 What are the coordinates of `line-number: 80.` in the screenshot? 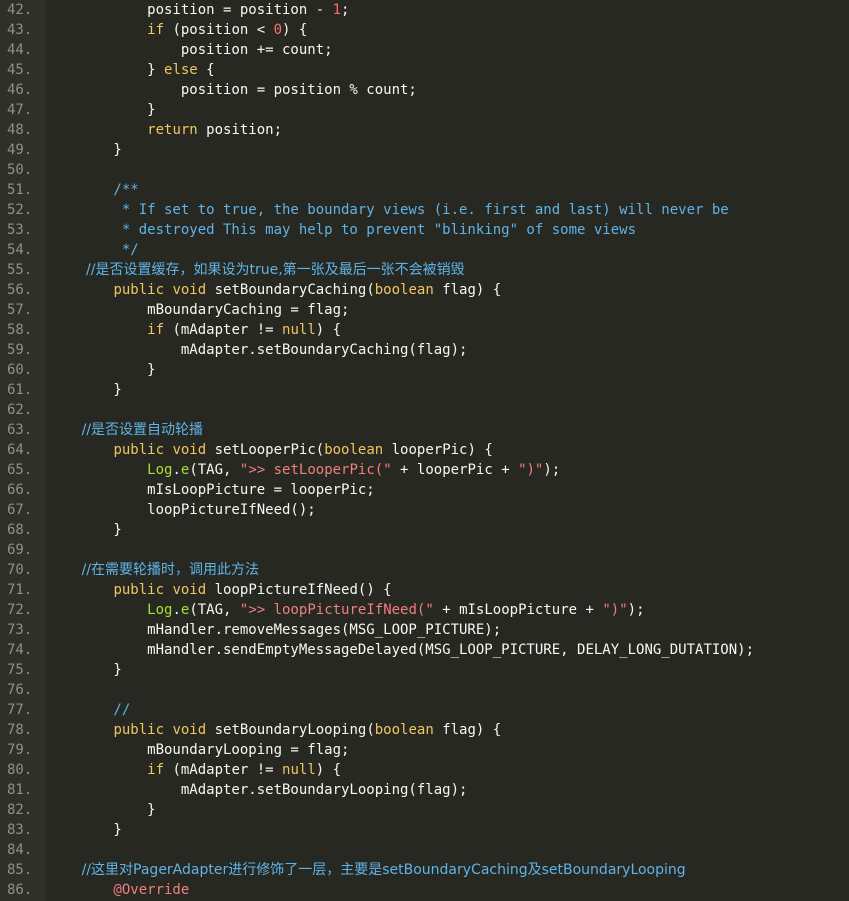 It's located at (20, 770).